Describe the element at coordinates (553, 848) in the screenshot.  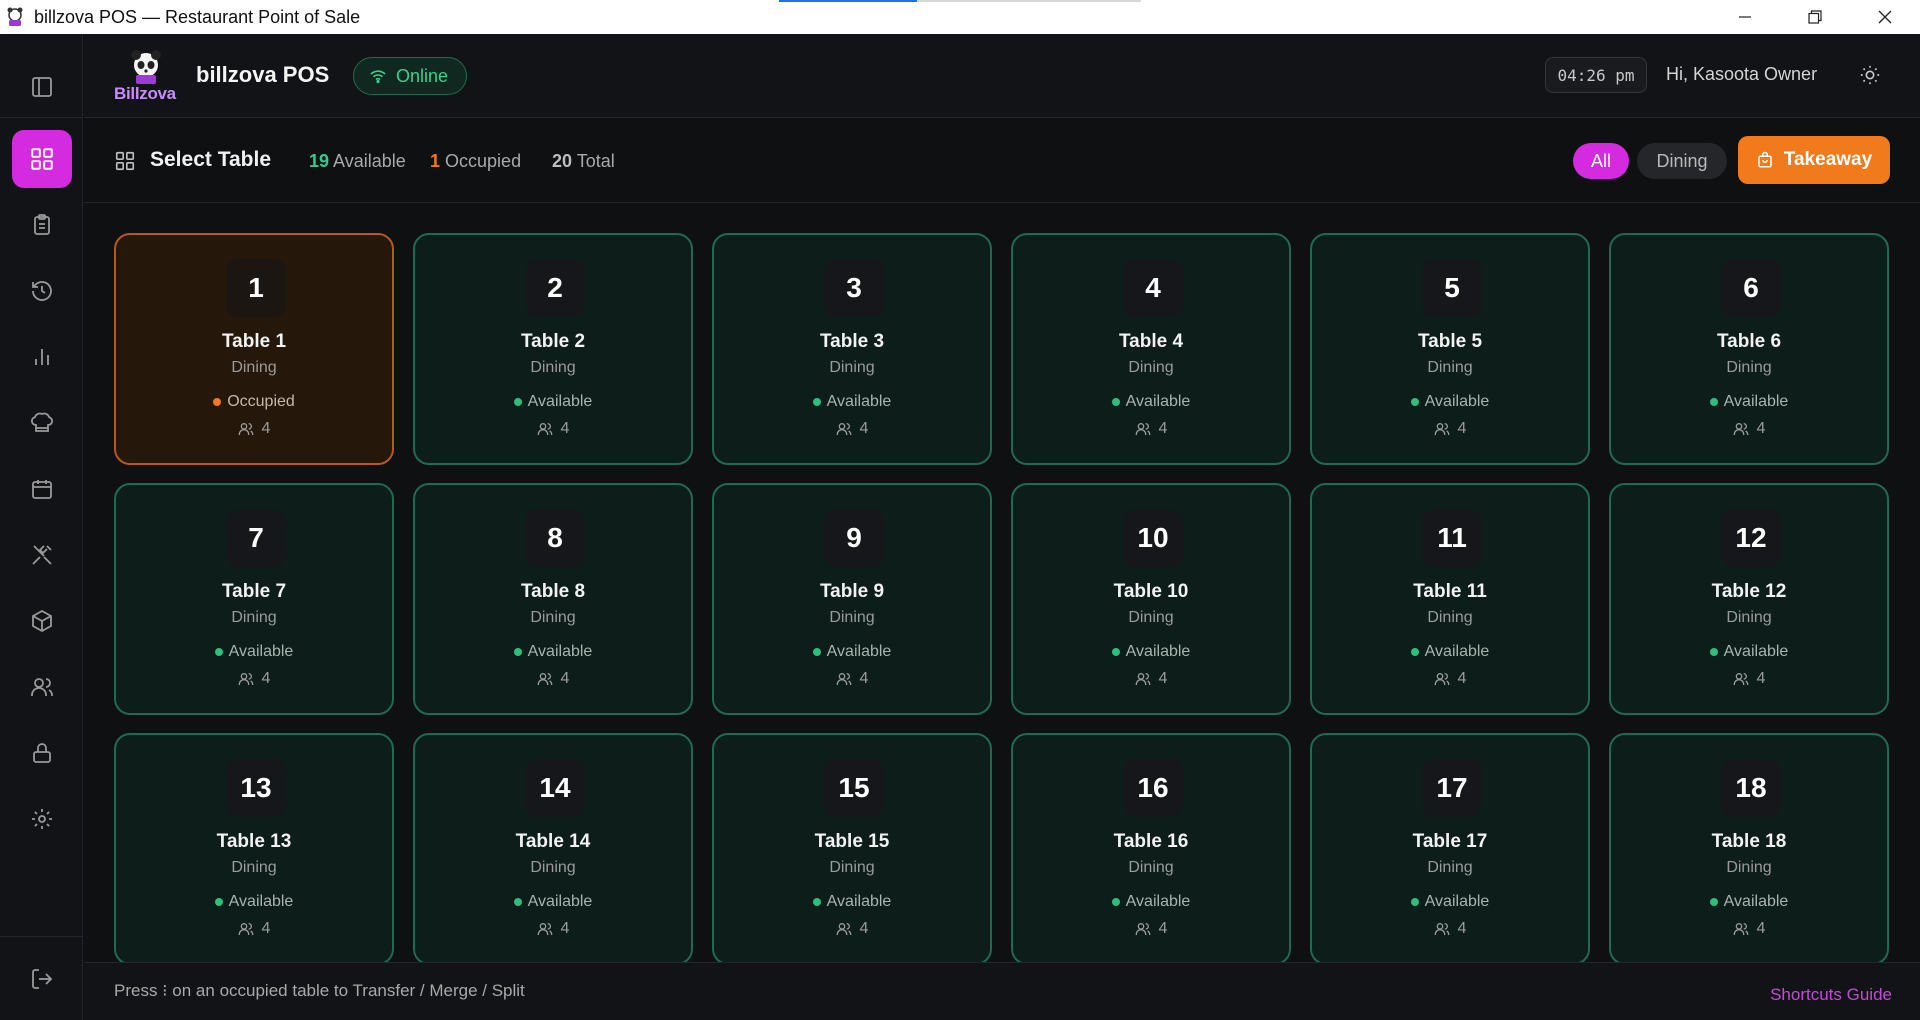
I see `table-card: 14 Table 14 Dining Available 4` at that location.